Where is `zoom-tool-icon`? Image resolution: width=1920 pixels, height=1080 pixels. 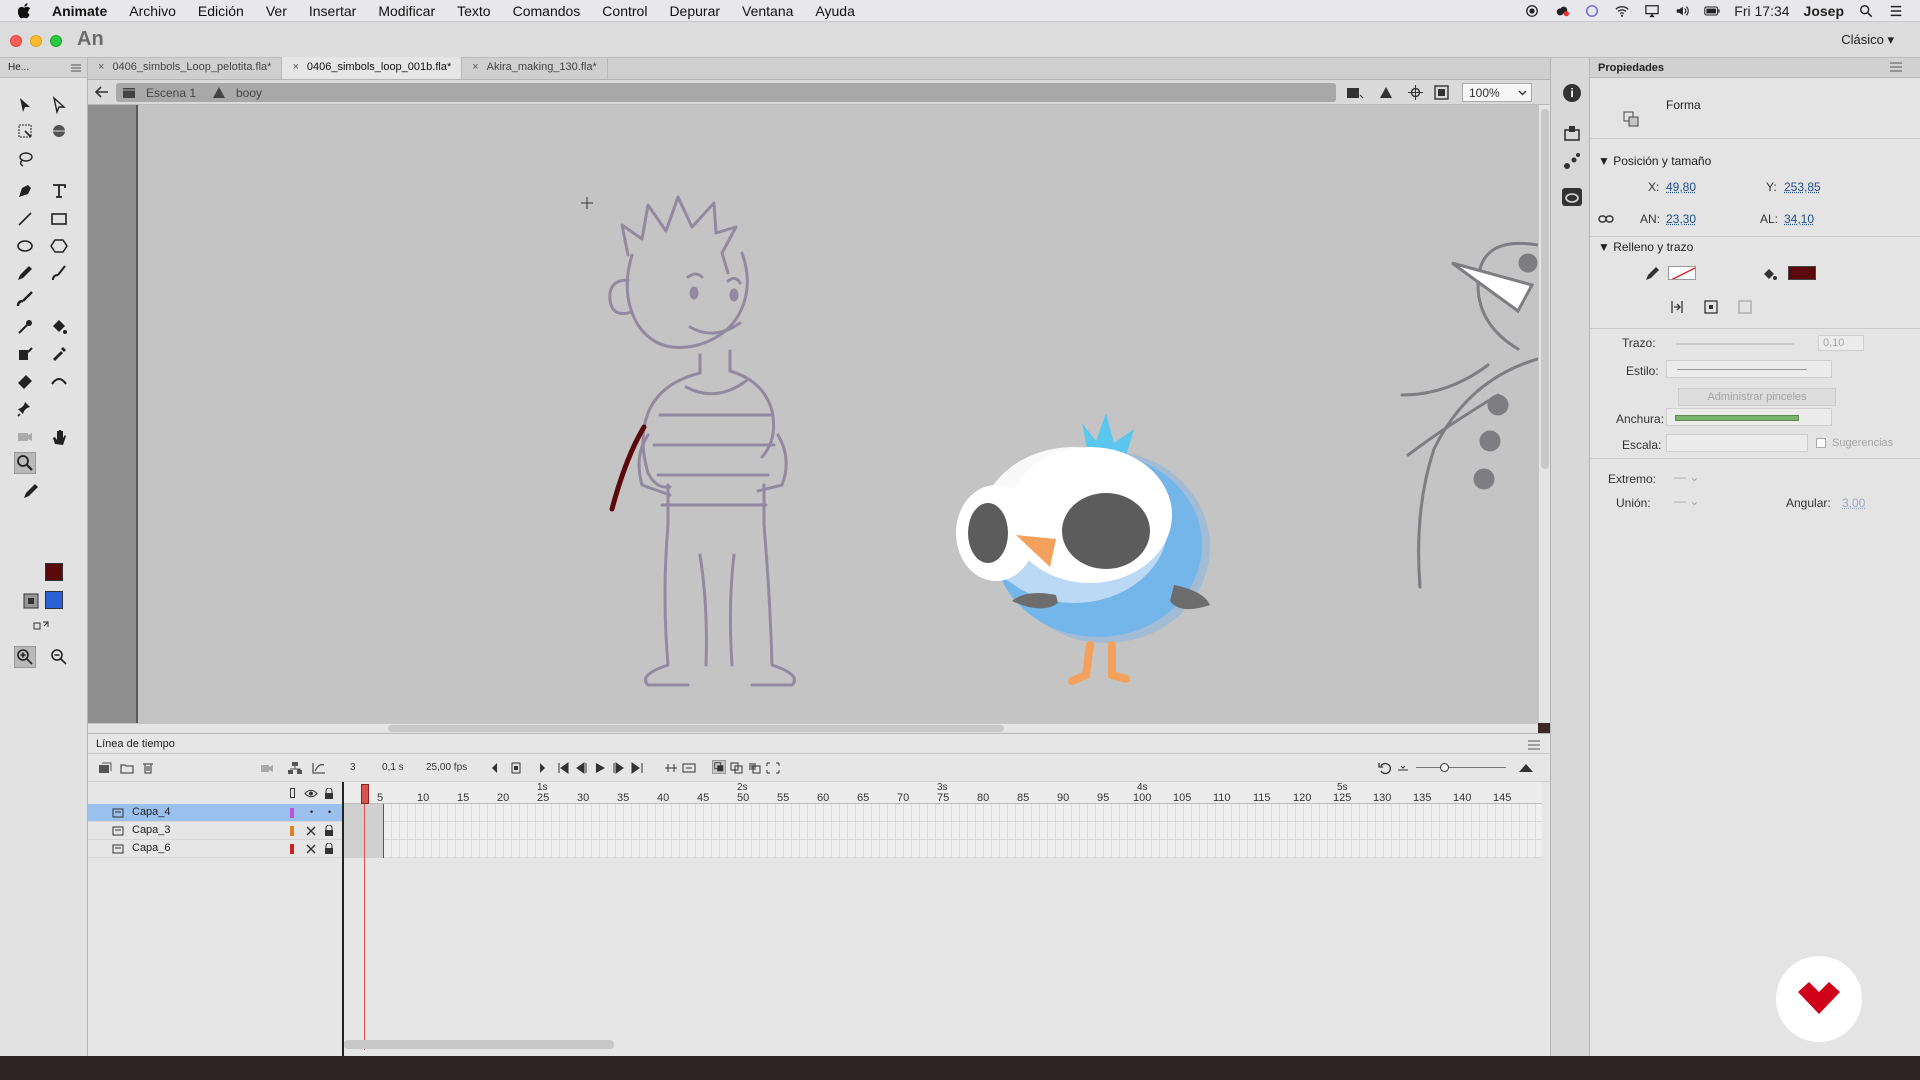 zoom-tool-icon is located at coordinates (25, 463).